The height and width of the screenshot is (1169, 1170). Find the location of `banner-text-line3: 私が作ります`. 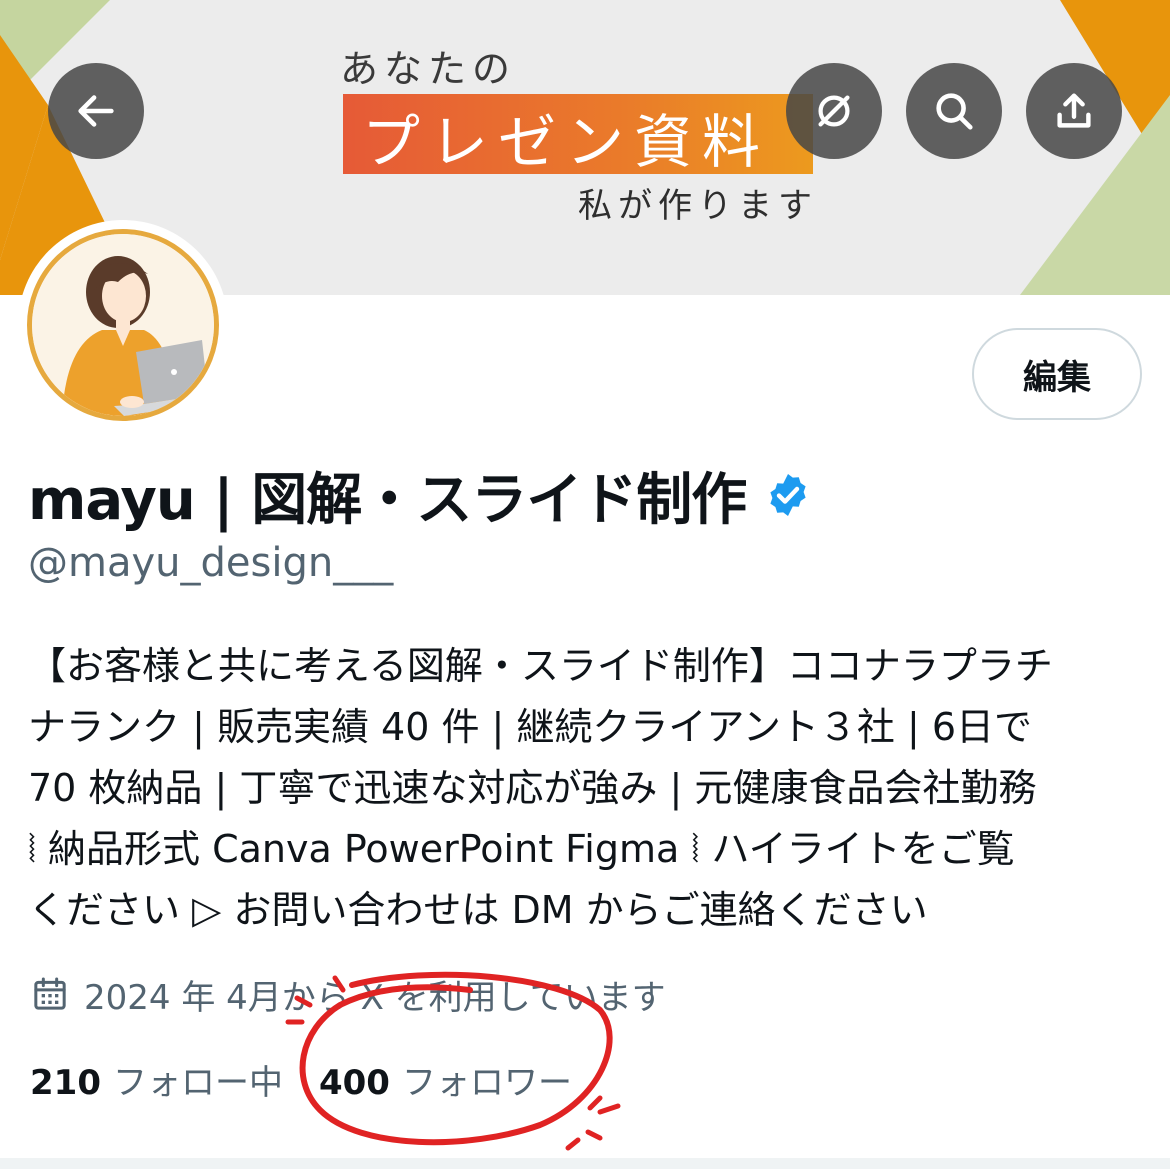

banner-text-line3: 私が作ります is located at coordinates (698, 206).